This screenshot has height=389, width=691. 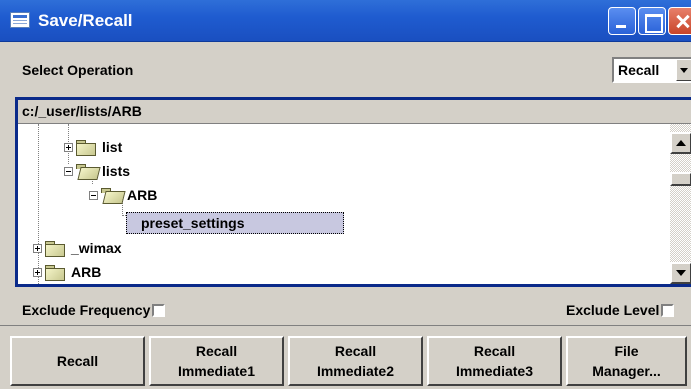 What do you see at coordinates (622, 21) in the screenshot?
I see `minimize-button` at bounding box center [622, 21].